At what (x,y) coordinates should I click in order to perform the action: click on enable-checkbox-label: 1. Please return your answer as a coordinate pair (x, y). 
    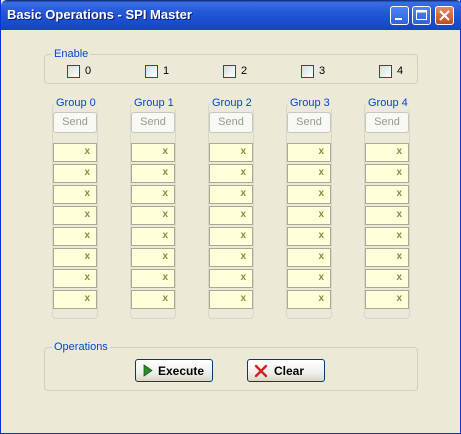
    Looking at the image, I should click on (166, 71).